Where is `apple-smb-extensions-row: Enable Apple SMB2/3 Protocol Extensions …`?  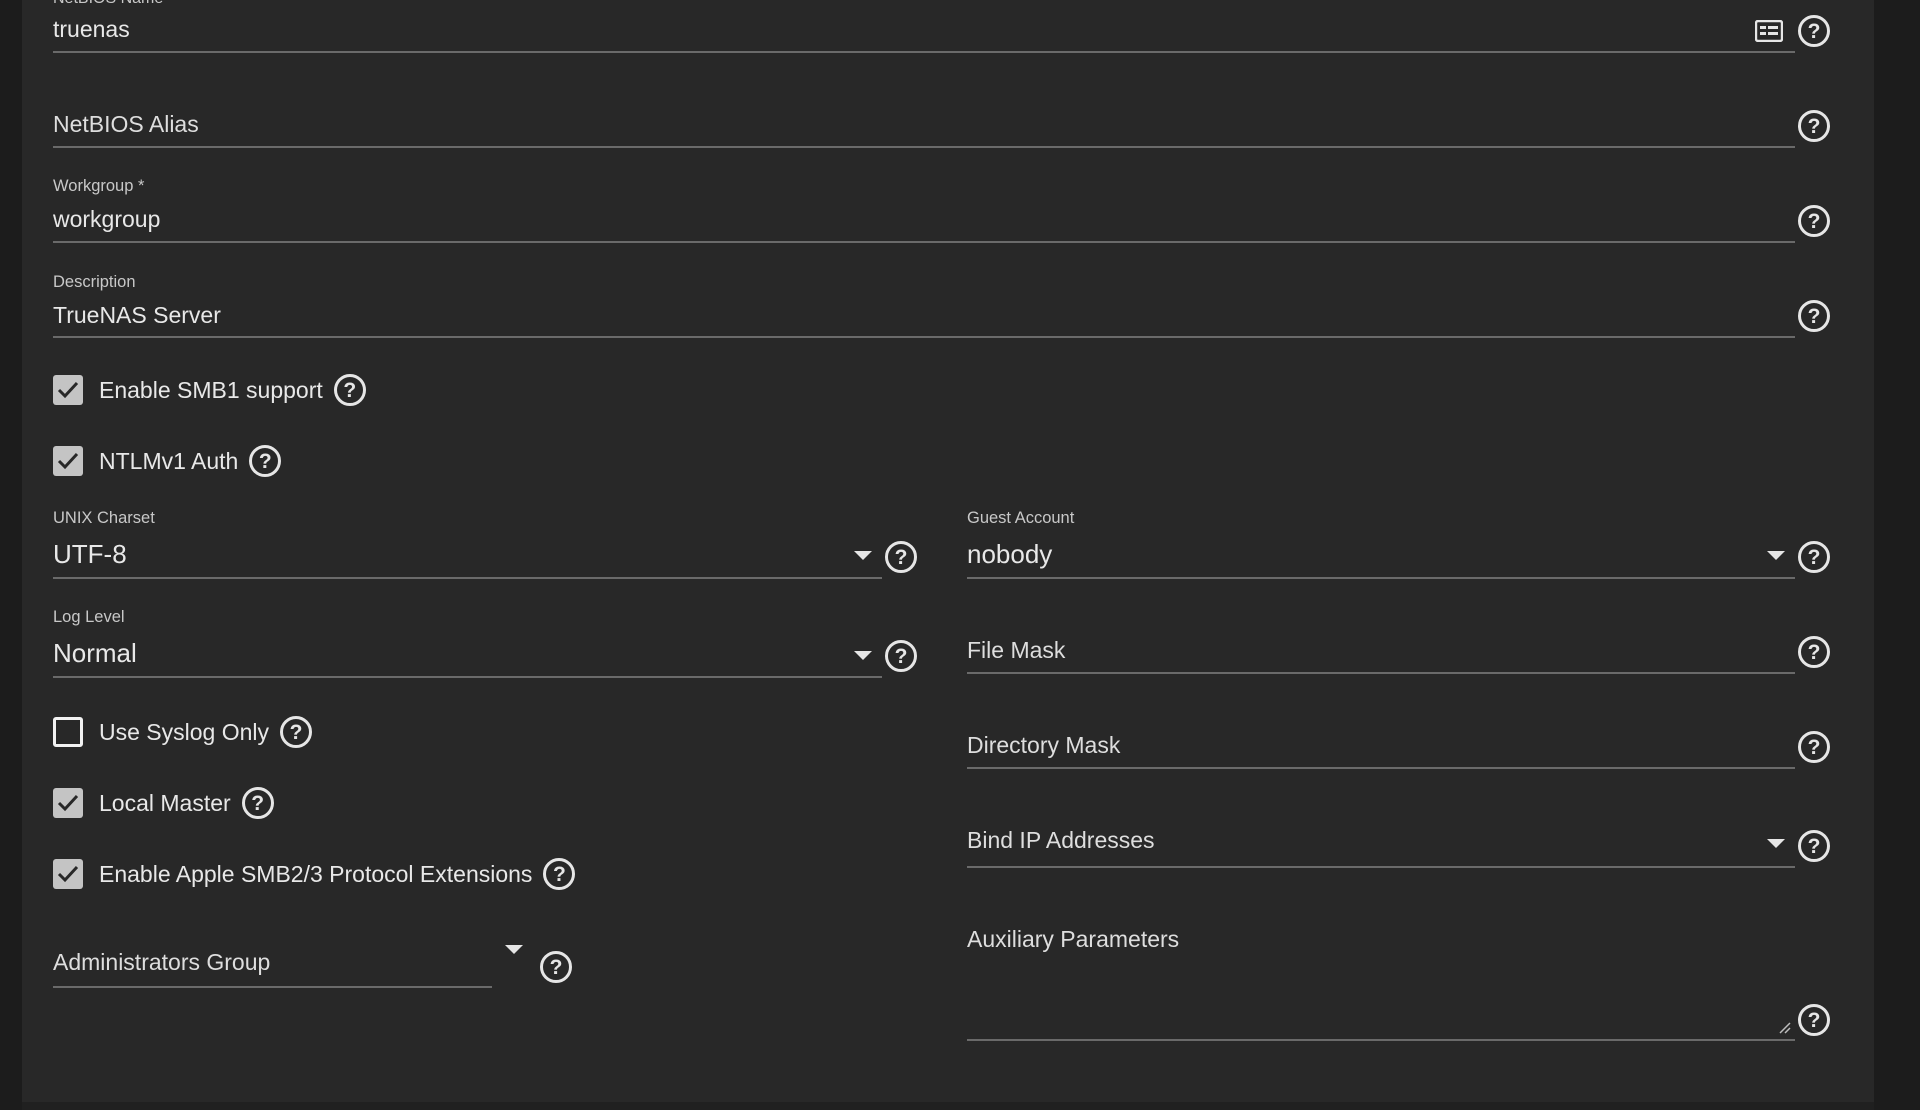 apple-smb-extensions-row: Enable Apple SMB2/3 Protocol Extensions … is located at coordinates (314, 874).